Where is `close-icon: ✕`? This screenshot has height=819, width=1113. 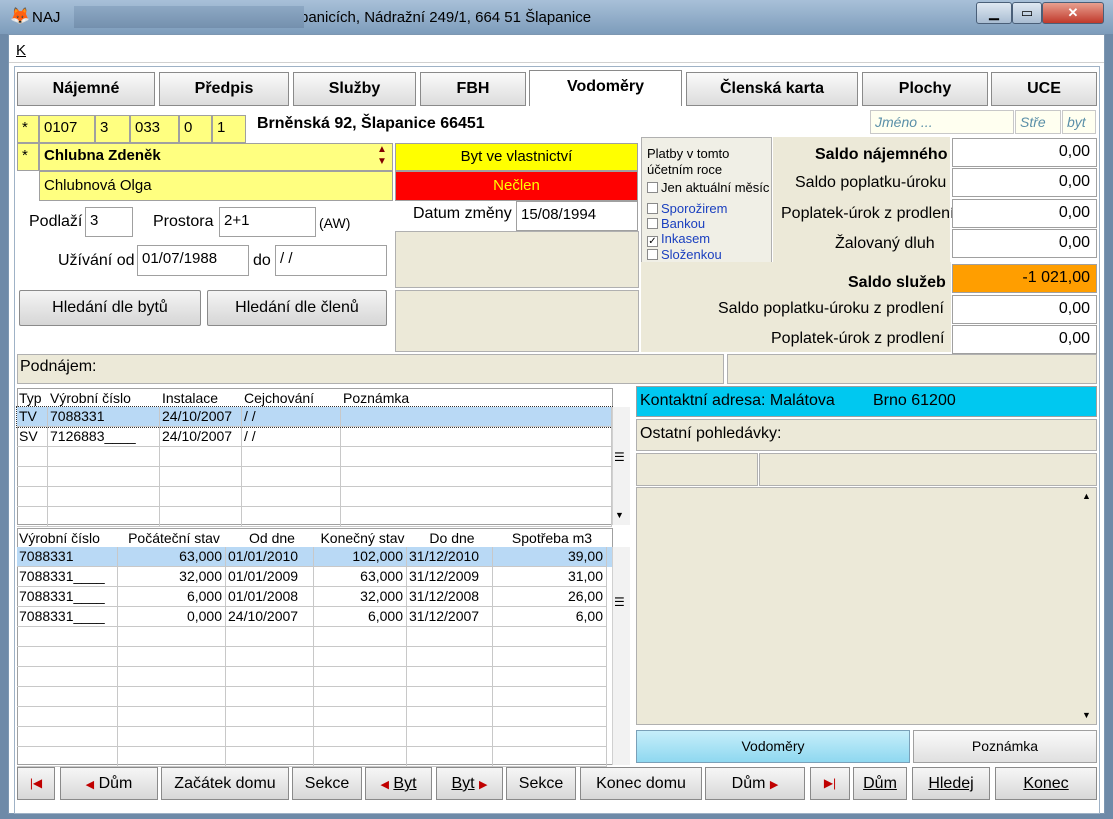
close-icon: ✕ is located at coordinates (1073, 13).